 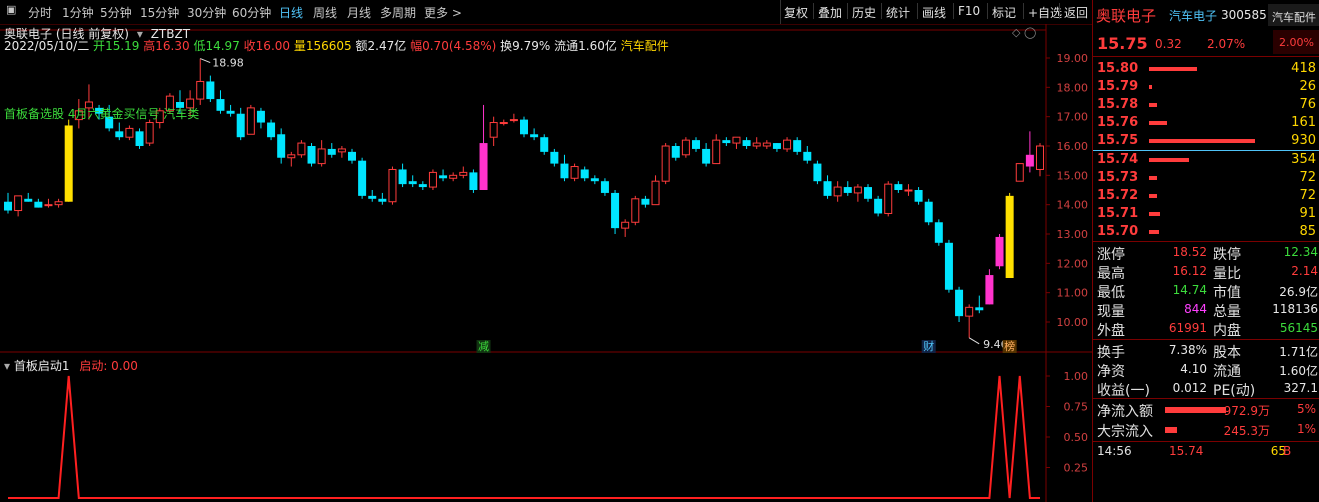 What do you see at coordinates (1118, 104) in the screenshot?
I see `ask-price: 15.78` at bounding box center [1118, 104].